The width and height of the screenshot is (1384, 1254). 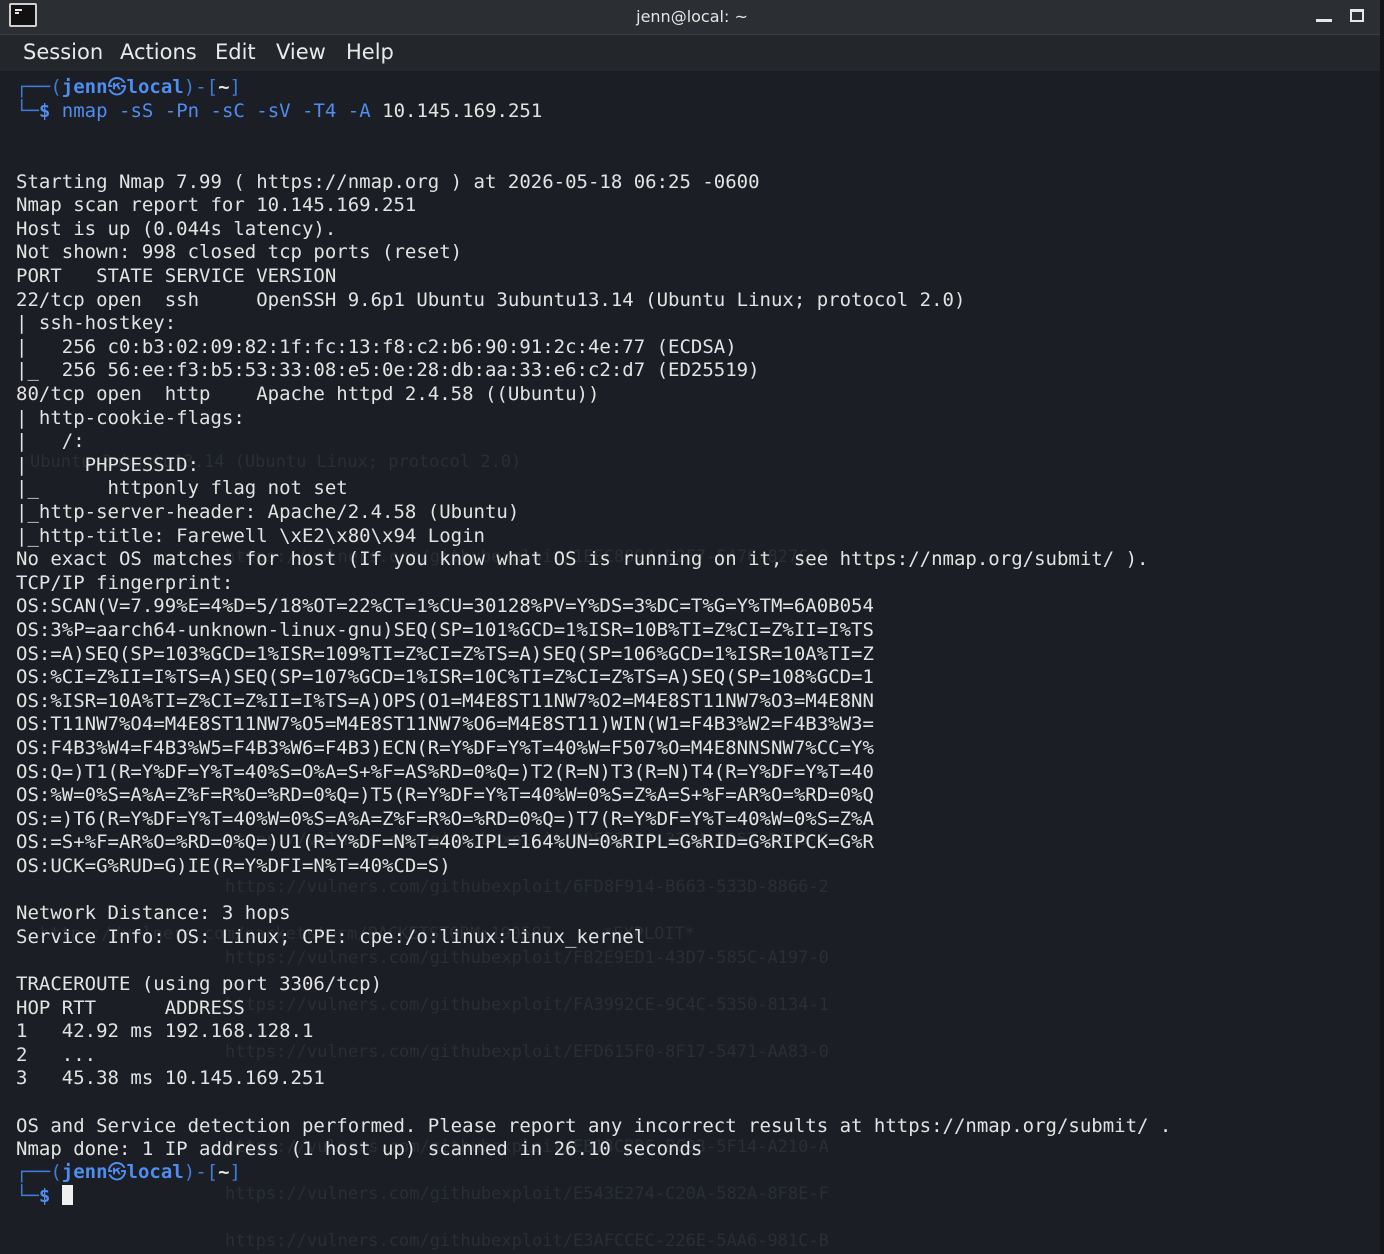 What do you see at coordinates (245, 111) in the screenshot?
I see `command-flags: -sS -Pn -sC -sV -T4 -A` at bounding box center [245, 111].